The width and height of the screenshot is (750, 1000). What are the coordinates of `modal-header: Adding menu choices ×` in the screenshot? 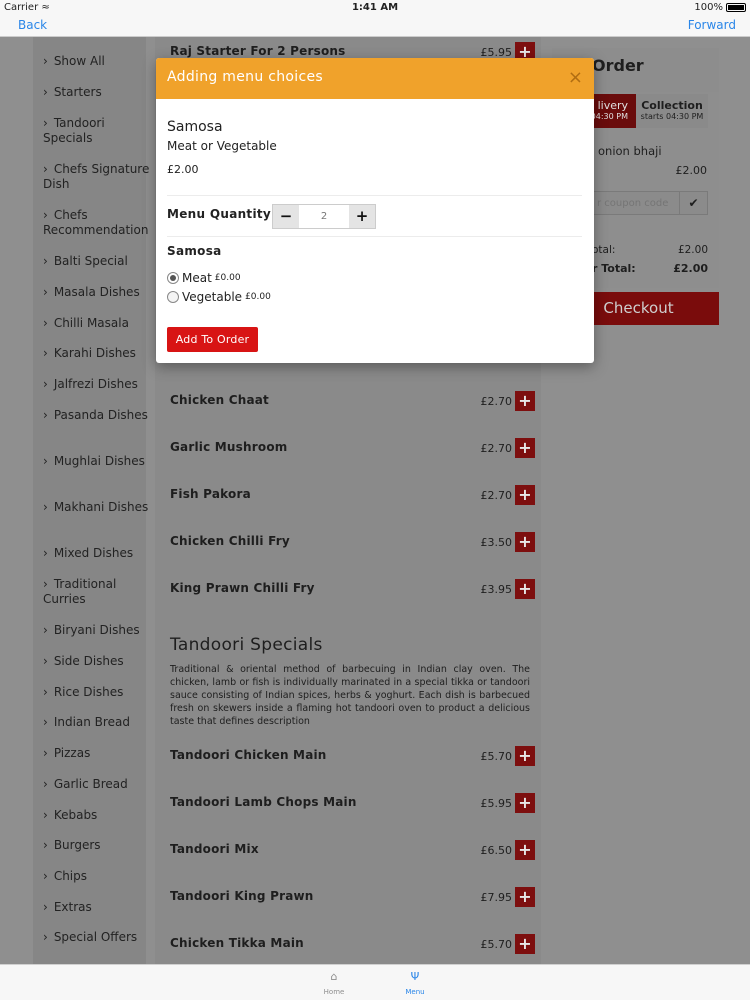 It's located at (375, 78).